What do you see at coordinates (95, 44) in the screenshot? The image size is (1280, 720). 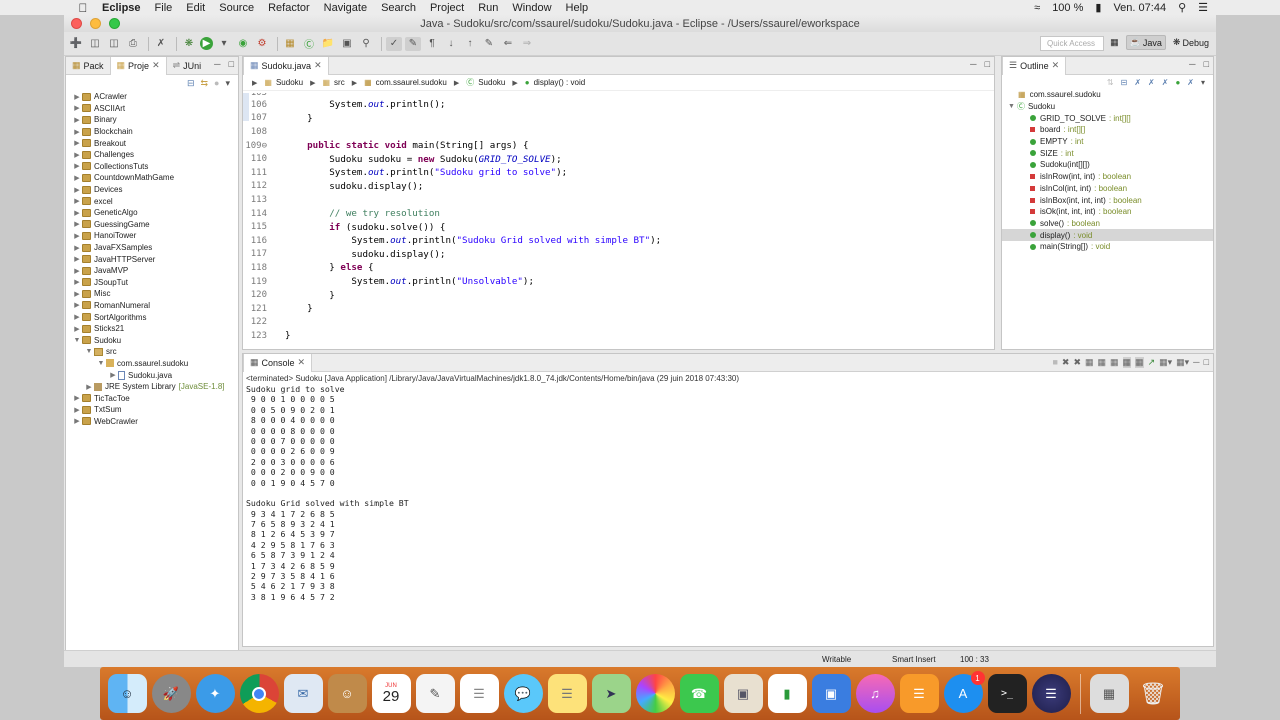 I see `save-icon: ◫` at bounding box center [95, 44].